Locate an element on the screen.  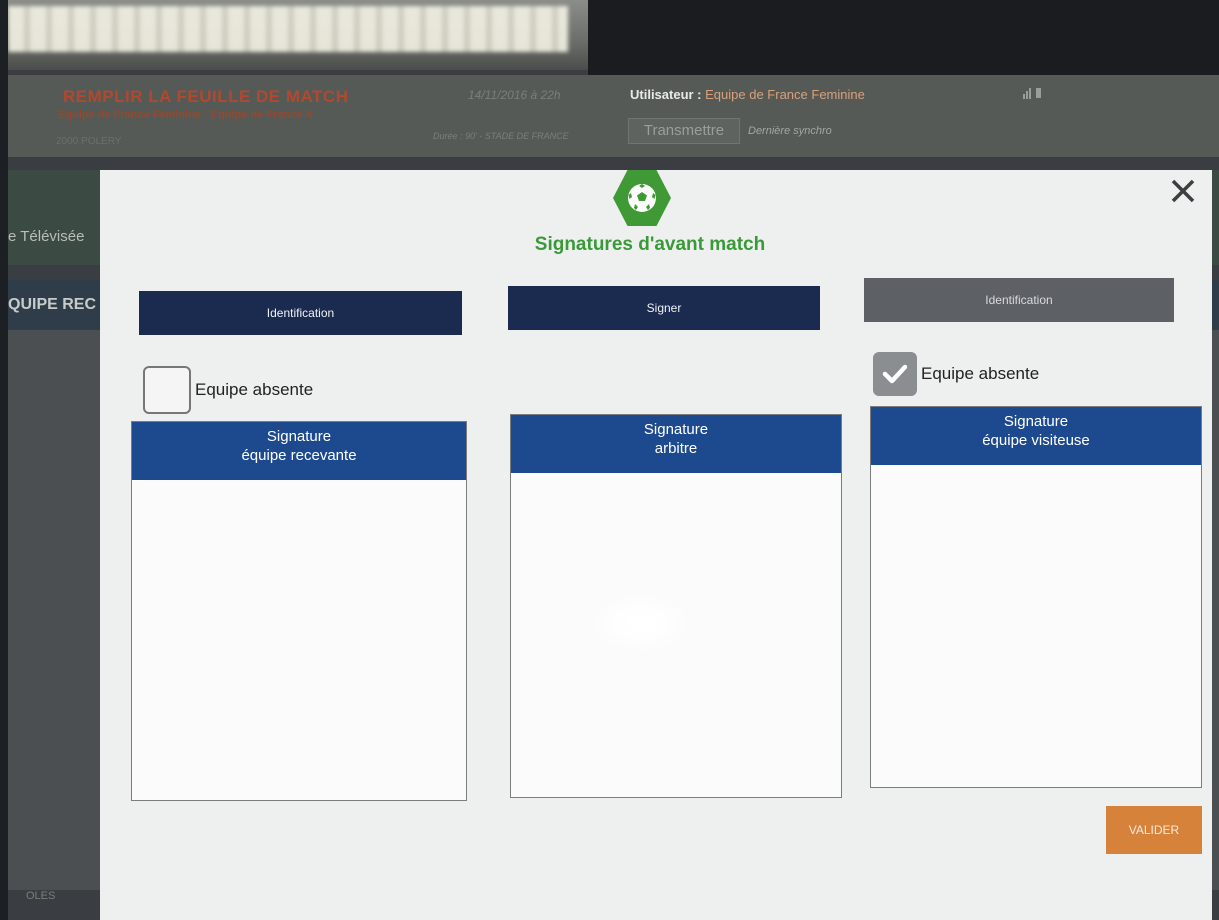
ceiling-light-glare is located at coordinates (298, 35).